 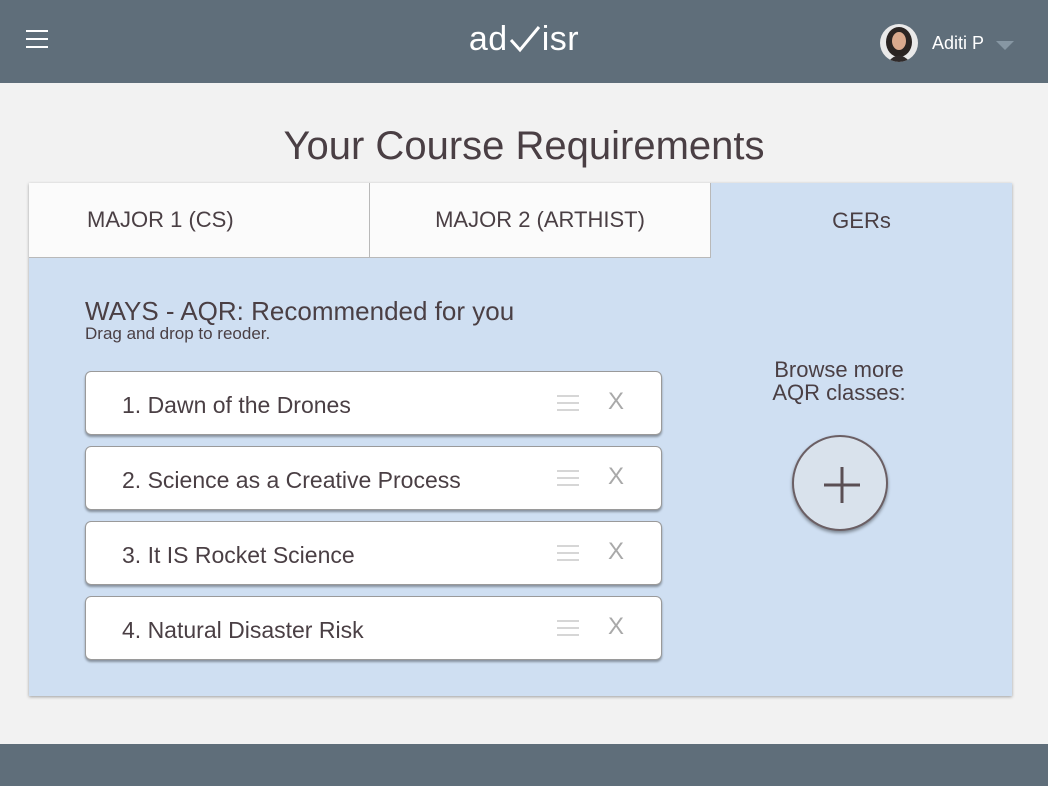 What do you see at coordinates (839, 392) in the screenshot?
I see `browse-label-line-2: AQR classes:` at bounding box center [839, 392].